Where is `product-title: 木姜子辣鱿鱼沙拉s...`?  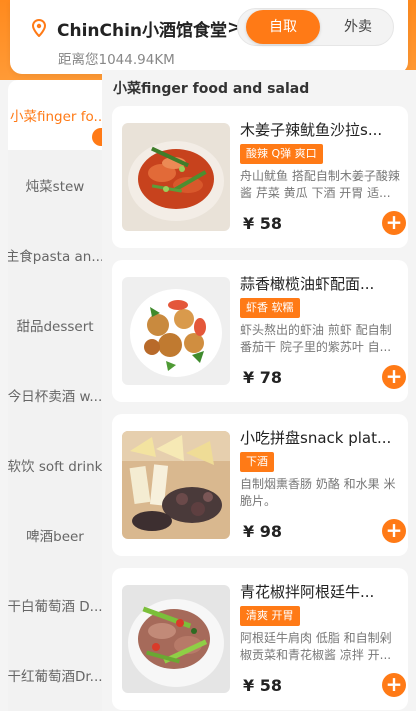 product-title: 木姜子辣鱿鱼沙拉s... is located at coordinates (311, 130).